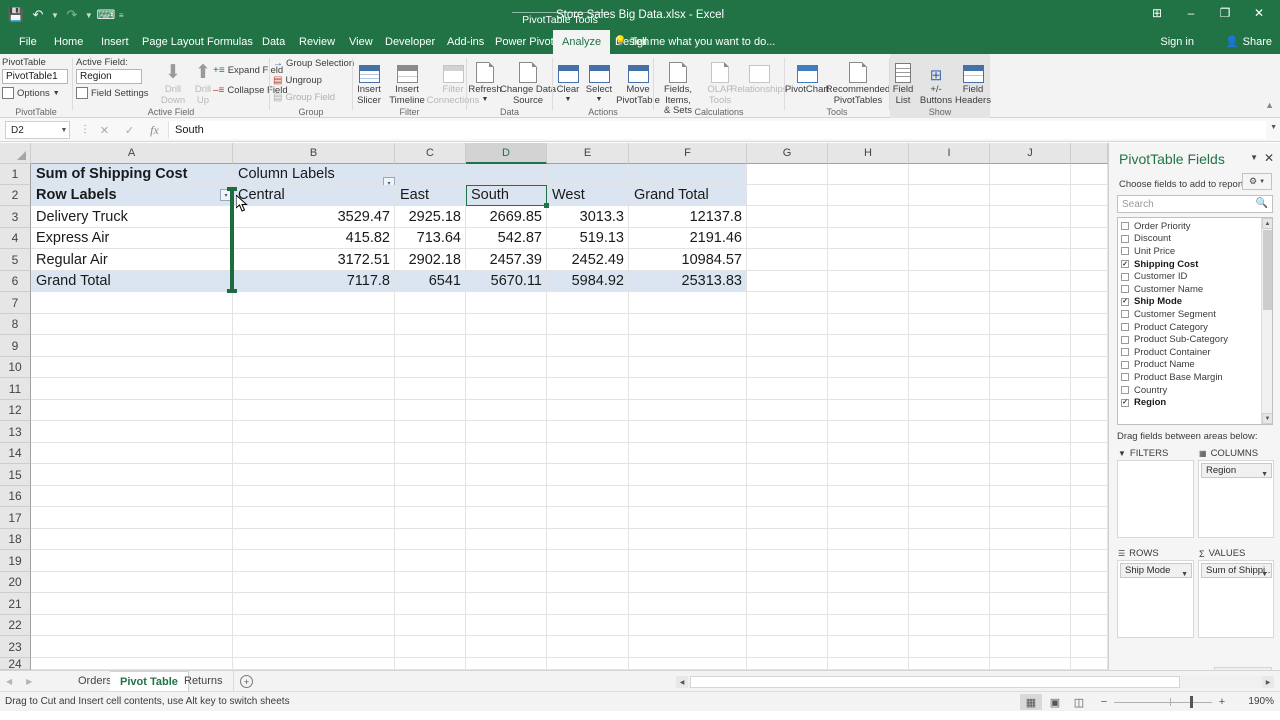 The width and height of the screenshot is (1280, 720). I want to click on col-header-d: D, so click(506, 153).